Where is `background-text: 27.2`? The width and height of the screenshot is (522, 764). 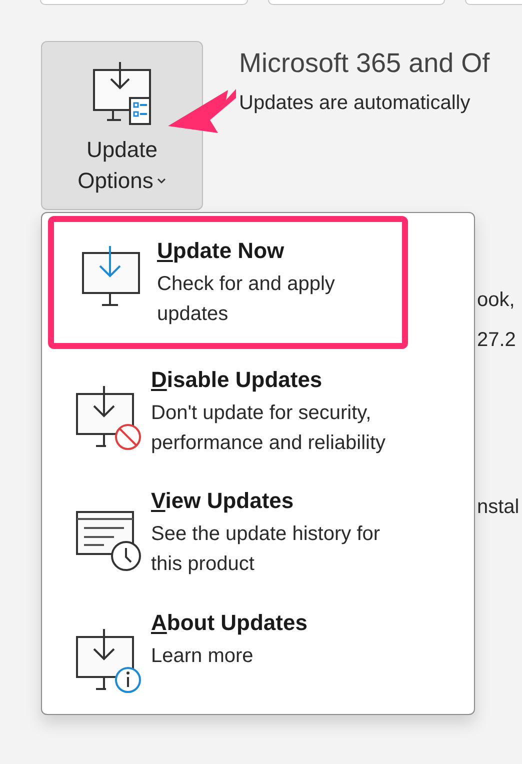
background-text: 27.2 is located at coordinates (496, 340).